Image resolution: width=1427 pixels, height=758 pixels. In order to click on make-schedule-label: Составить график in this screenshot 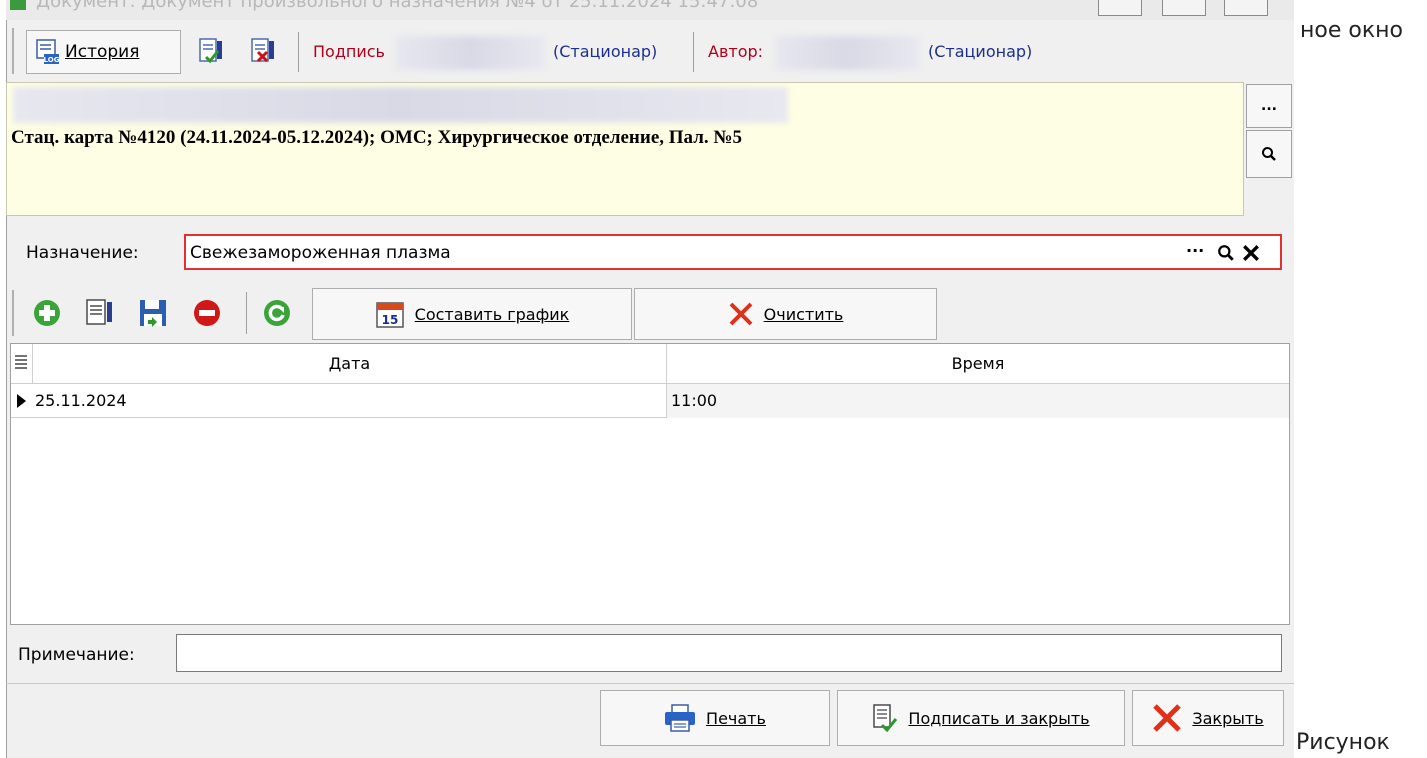, I will do `click(492, 314)`.